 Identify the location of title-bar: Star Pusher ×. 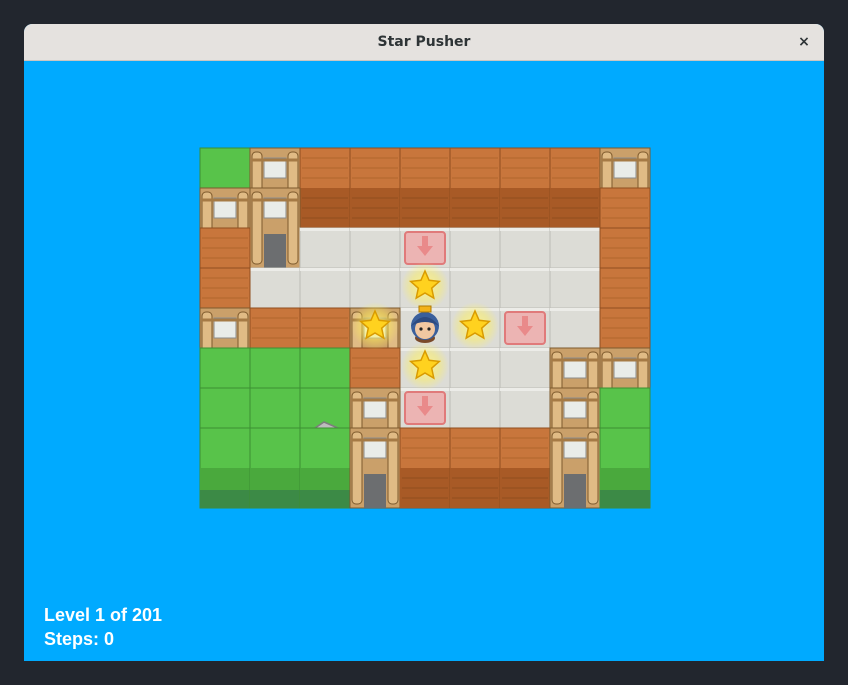
(424, 42).